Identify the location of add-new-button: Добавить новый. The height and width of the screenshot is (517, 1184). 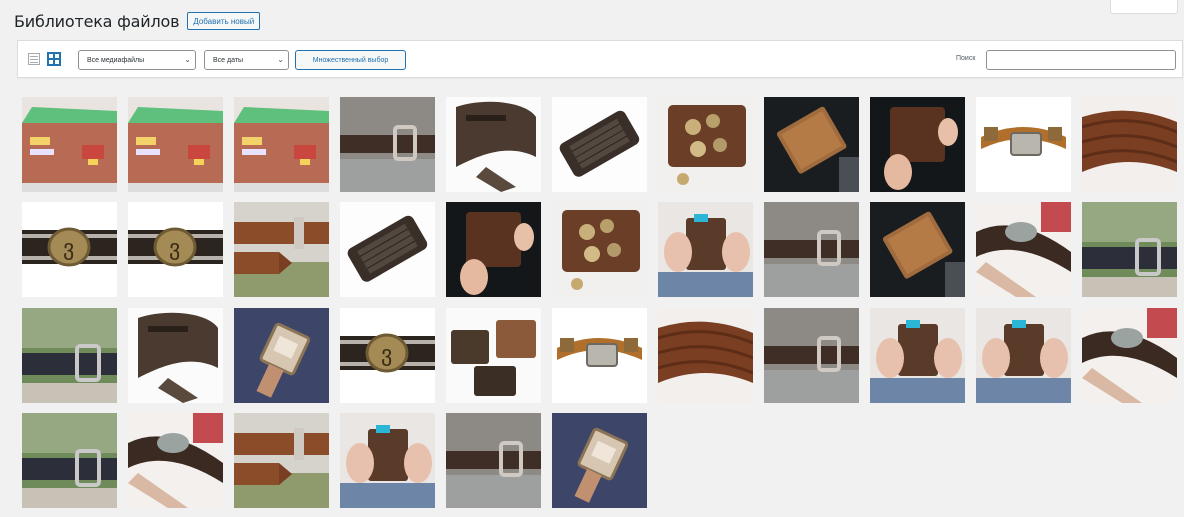
(224, 21).